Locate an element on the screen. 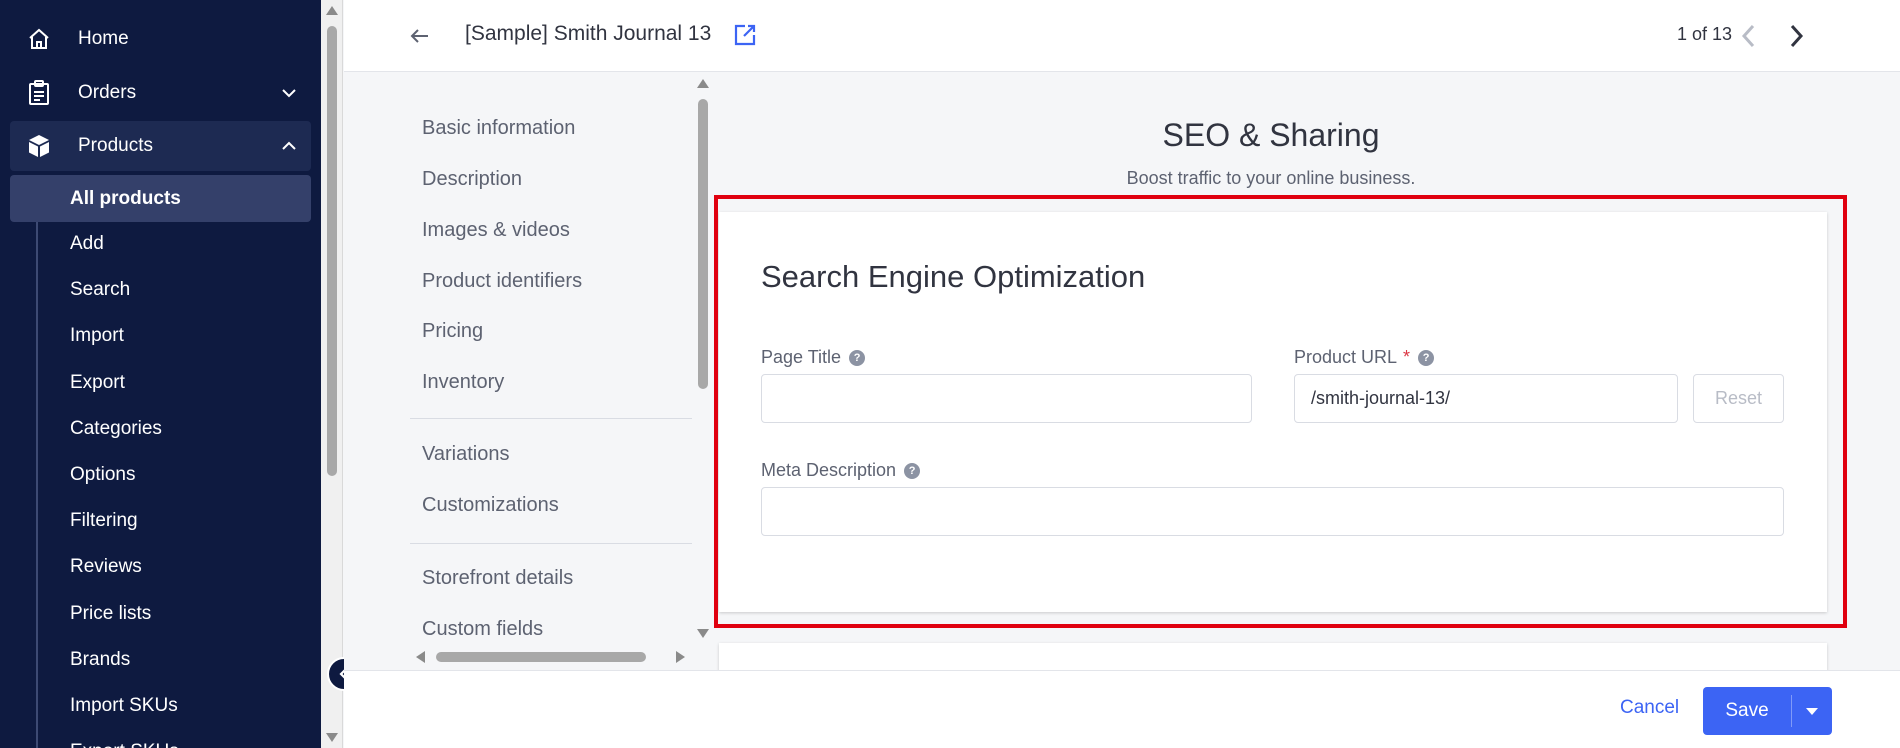  page-header: [Sample] Smith Journal 13 1 of 13 is located at coordinates (1122, 36).